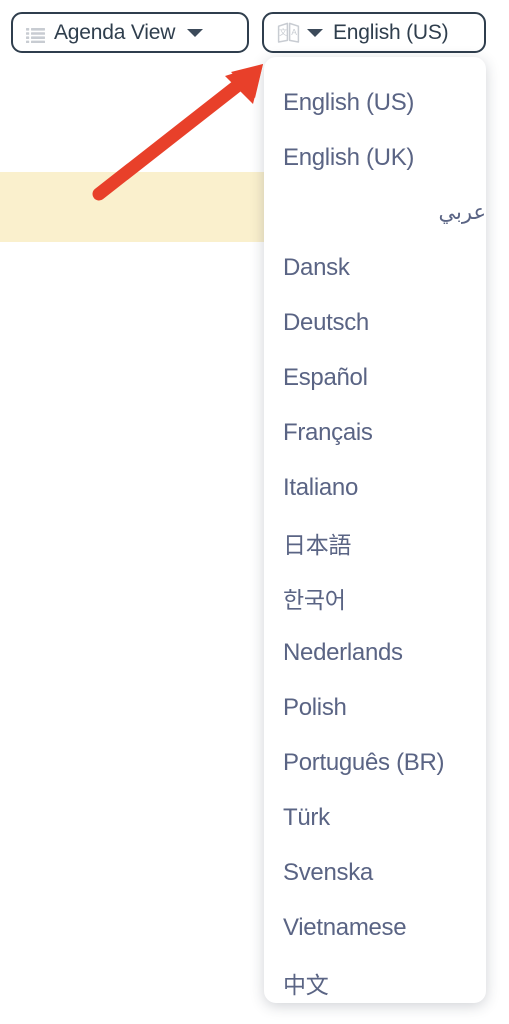 This screenshot has height=1024, width=509. What do you see at coordinates (349, 157) in the screenshot?
I see `language-option-label: English (UK)` at bounding box center [349, 157].